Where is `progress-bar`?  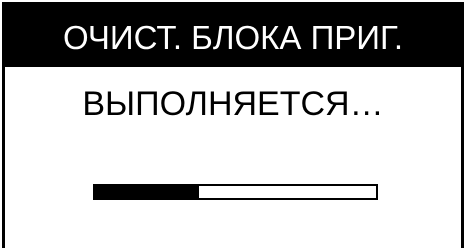 progress-bar is located at coordinates (235, 192).